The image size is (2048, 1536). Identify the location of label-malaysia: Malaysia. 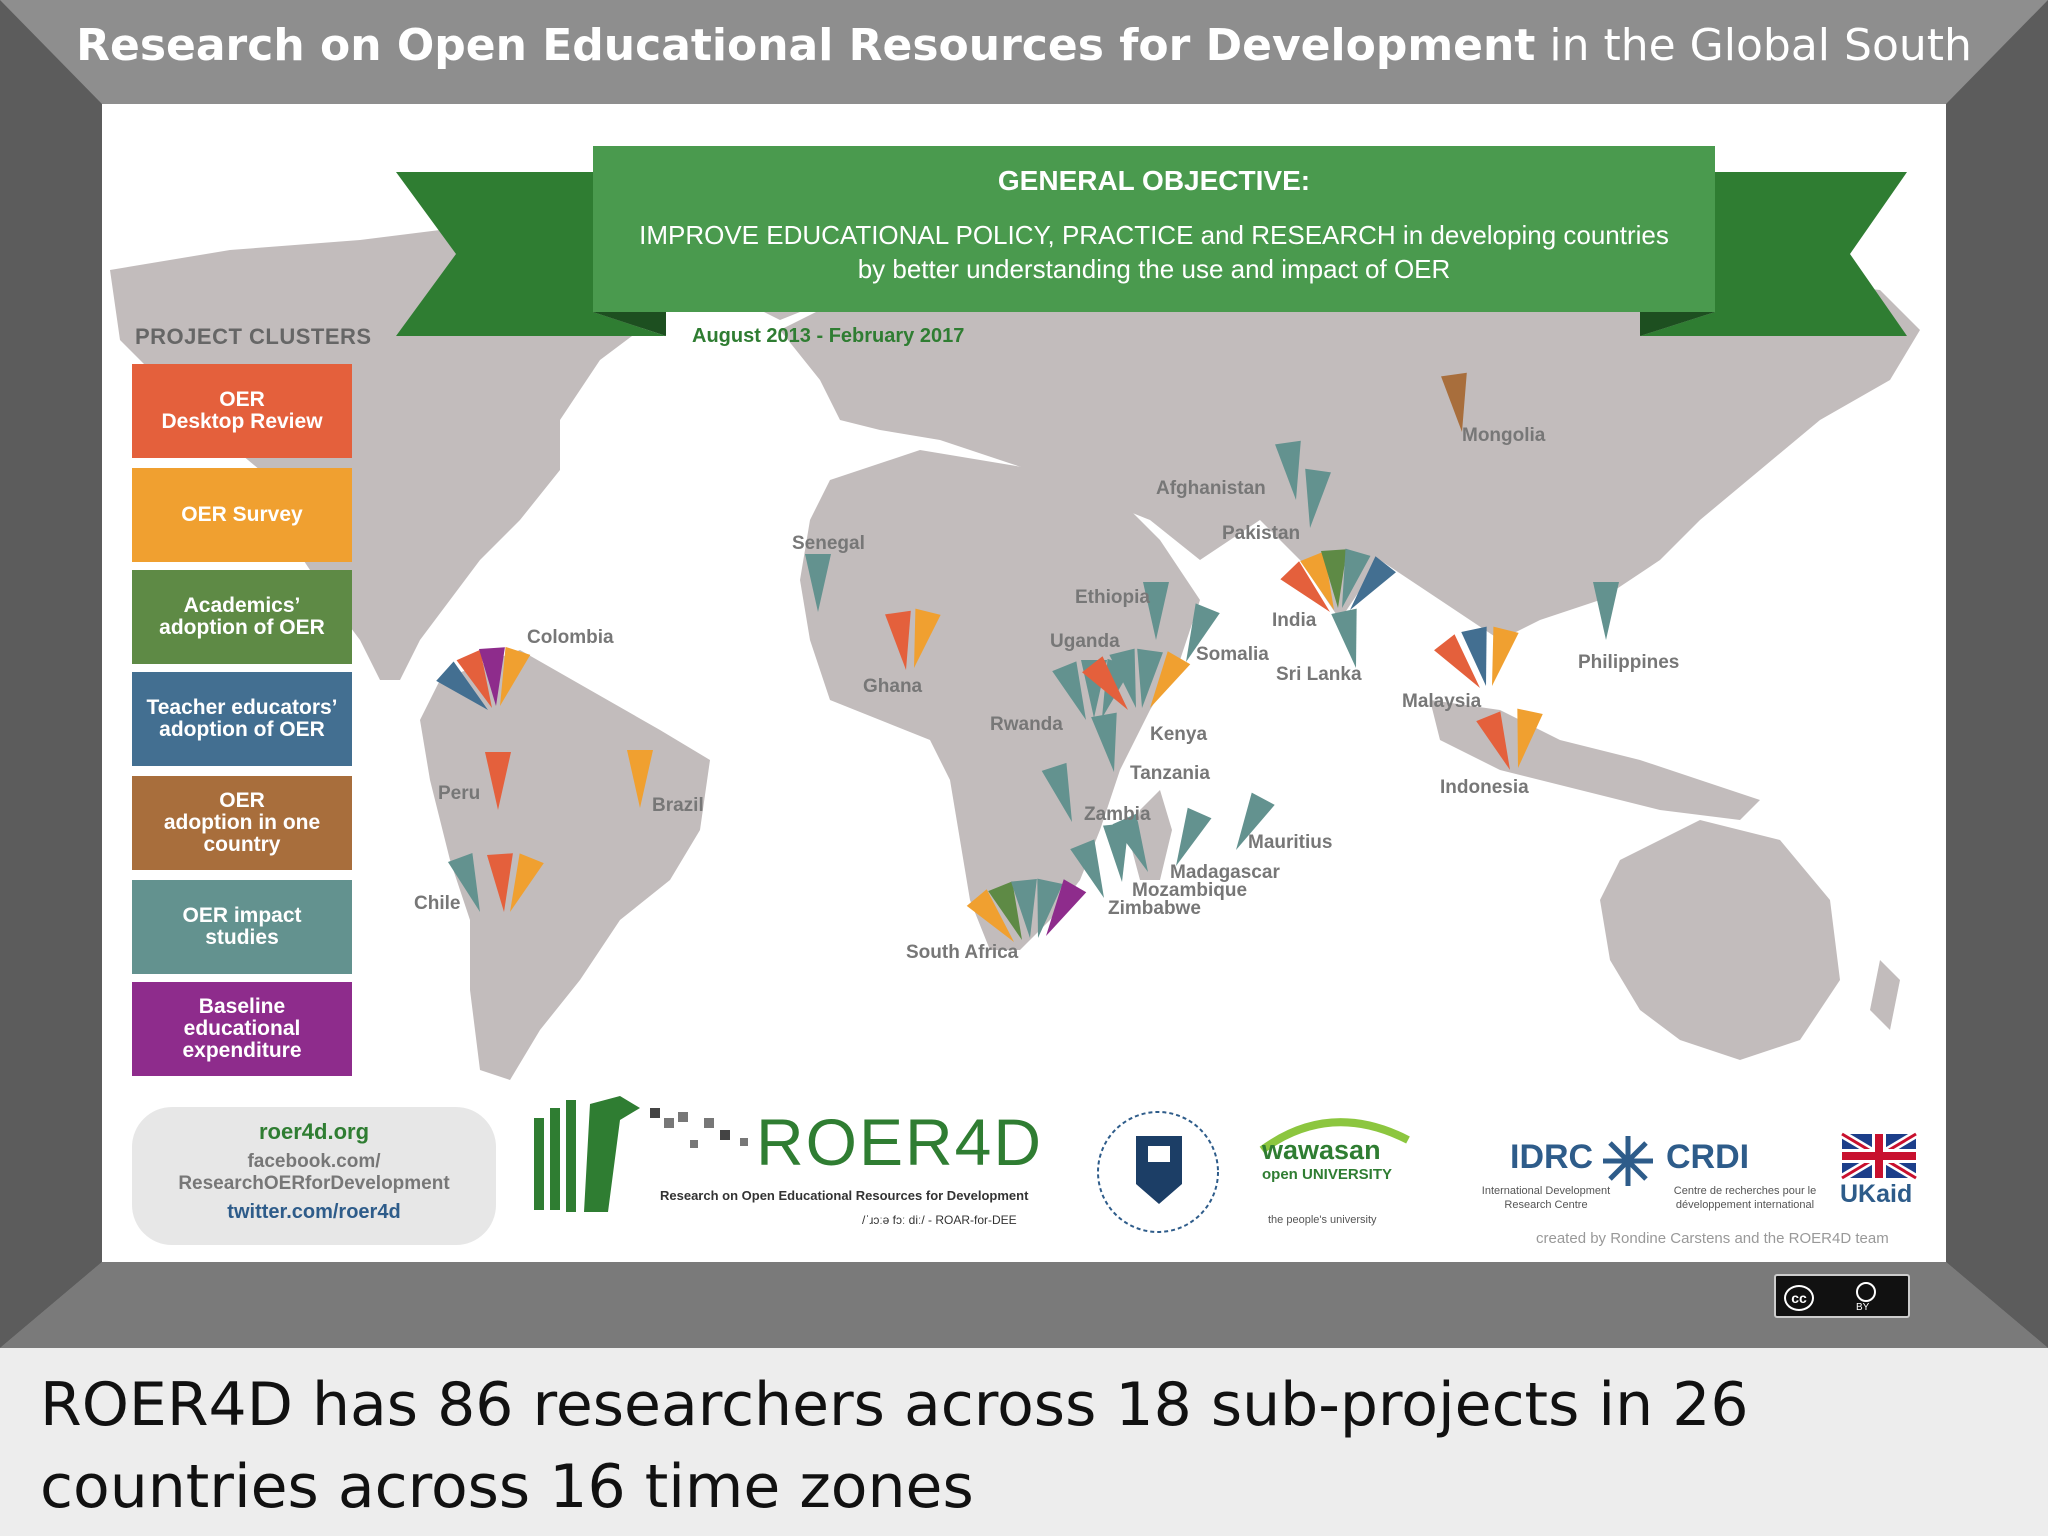
(1442, 701).